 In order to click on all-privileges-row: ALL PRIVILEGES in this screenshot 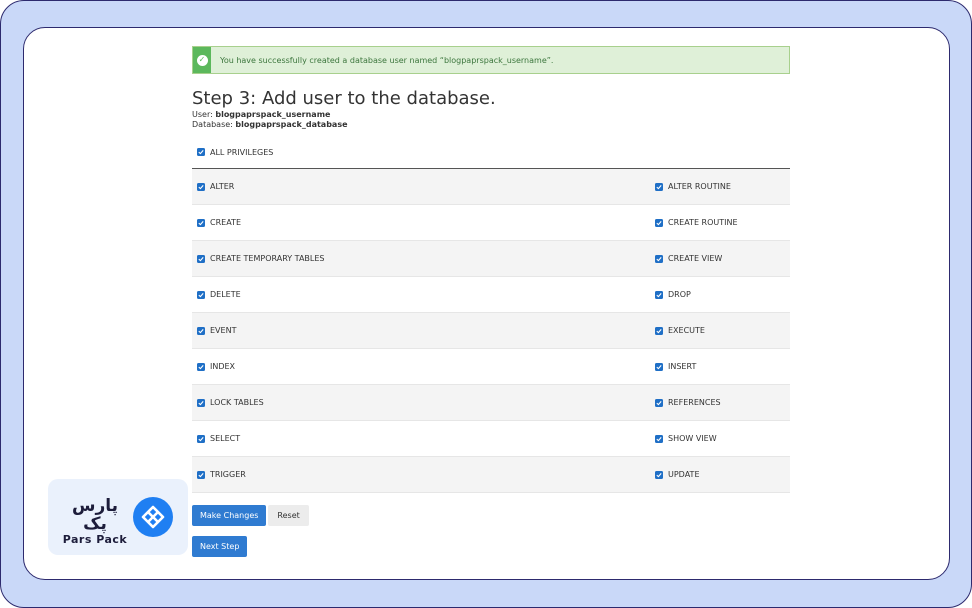, I will do `click(491, 152)`.